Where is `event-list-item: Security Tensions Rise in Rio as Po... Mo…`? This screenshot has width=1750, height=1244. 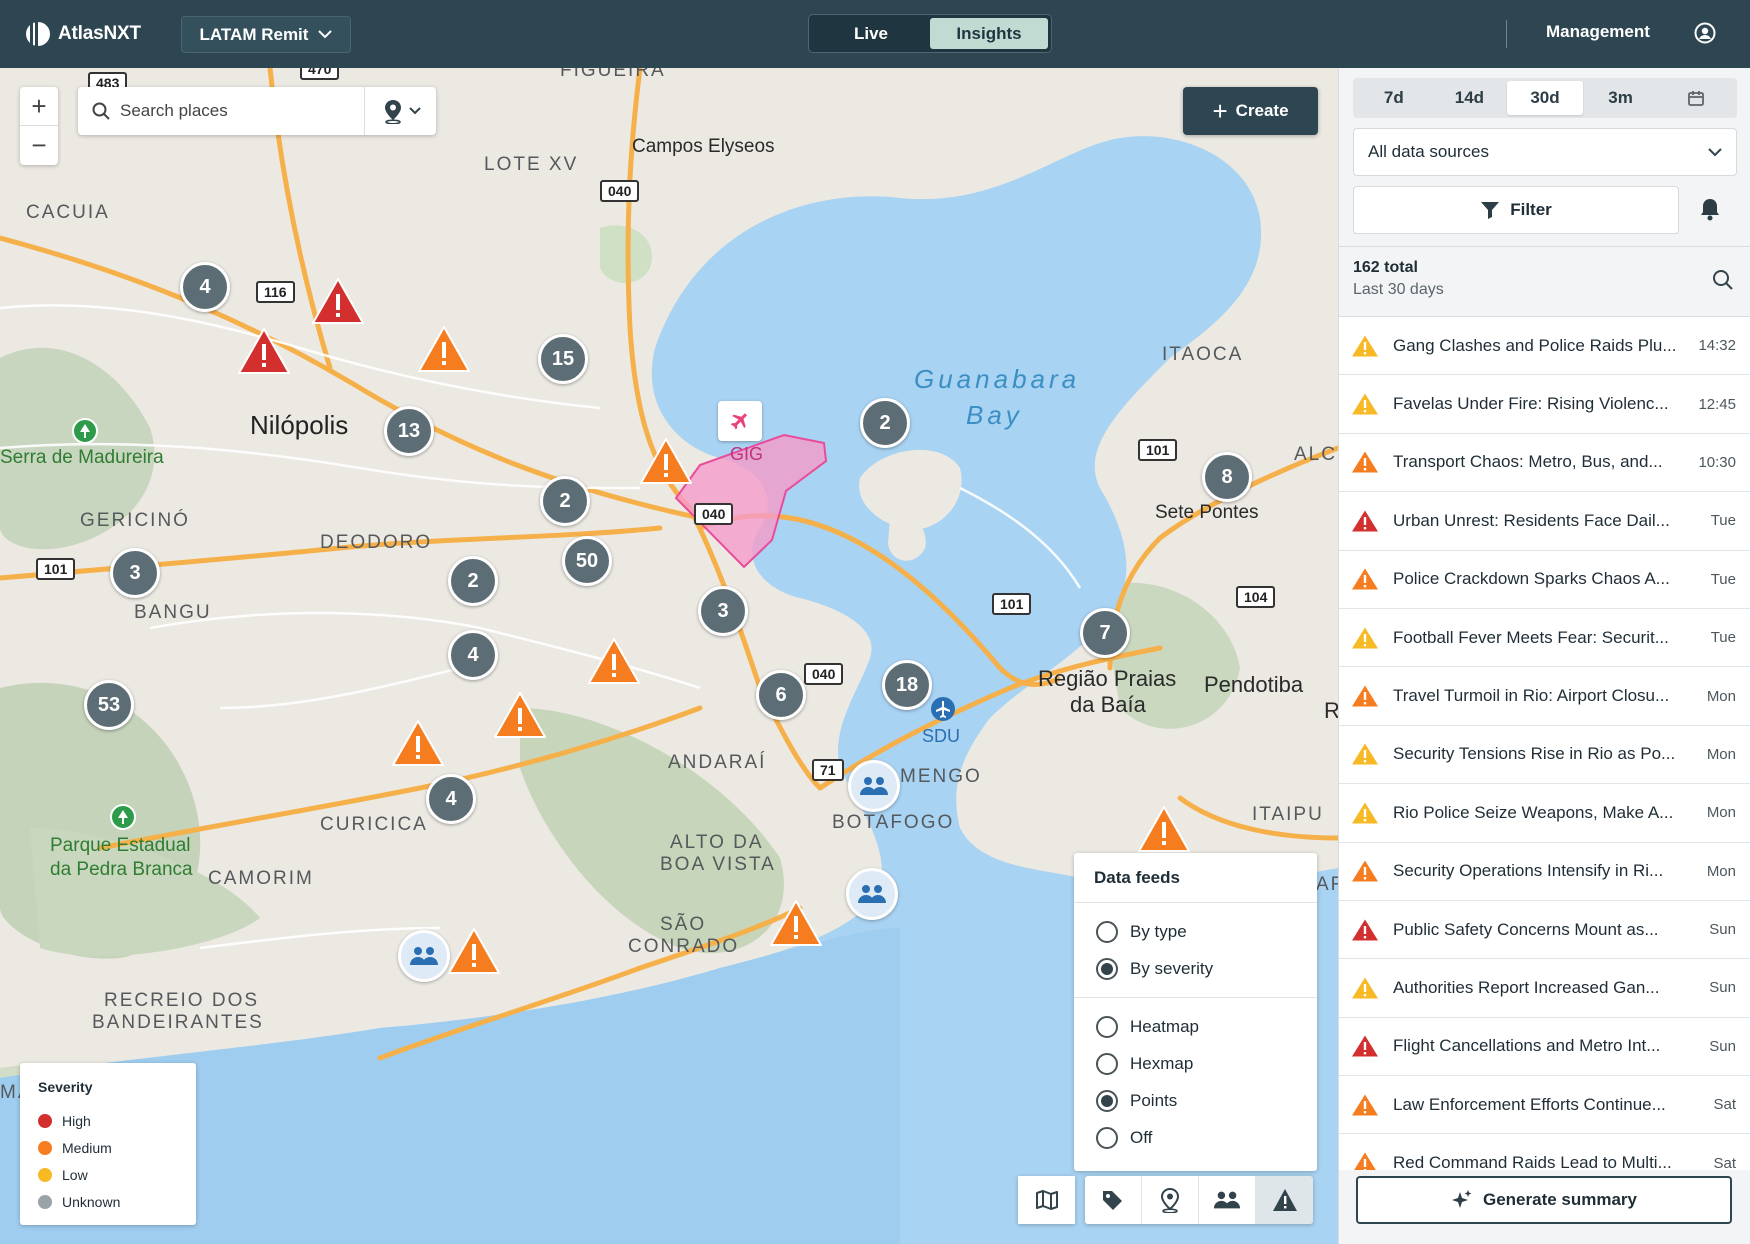 event-list-item: Security Tensions Rise in Rio as Po... Mo… is located at coordinates (1544, 755).